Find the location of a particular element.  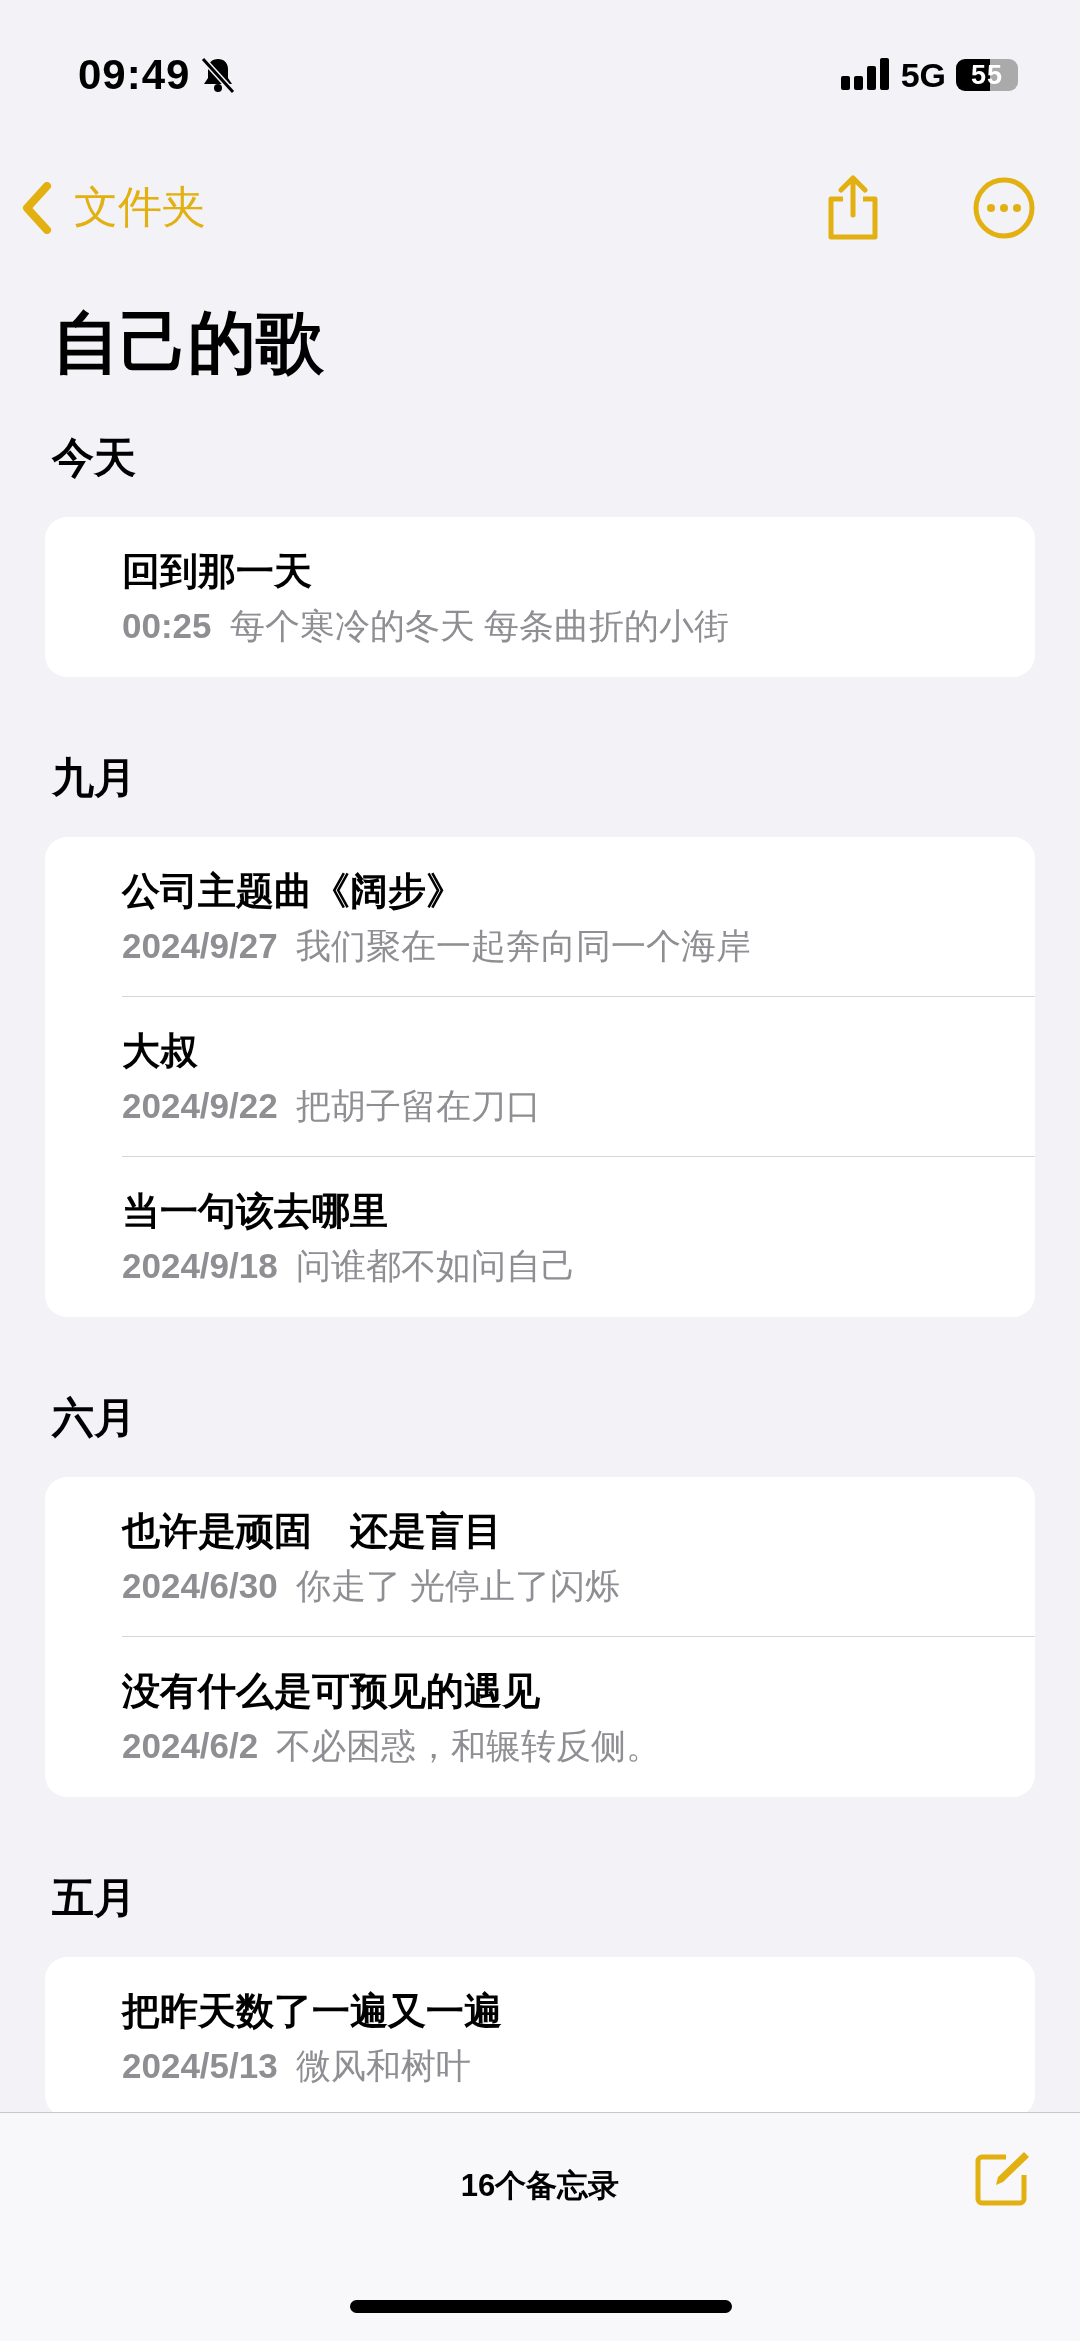

note-preview: 我们聚在一起奔向同一个海岸 is located at coordinates (523, 946).